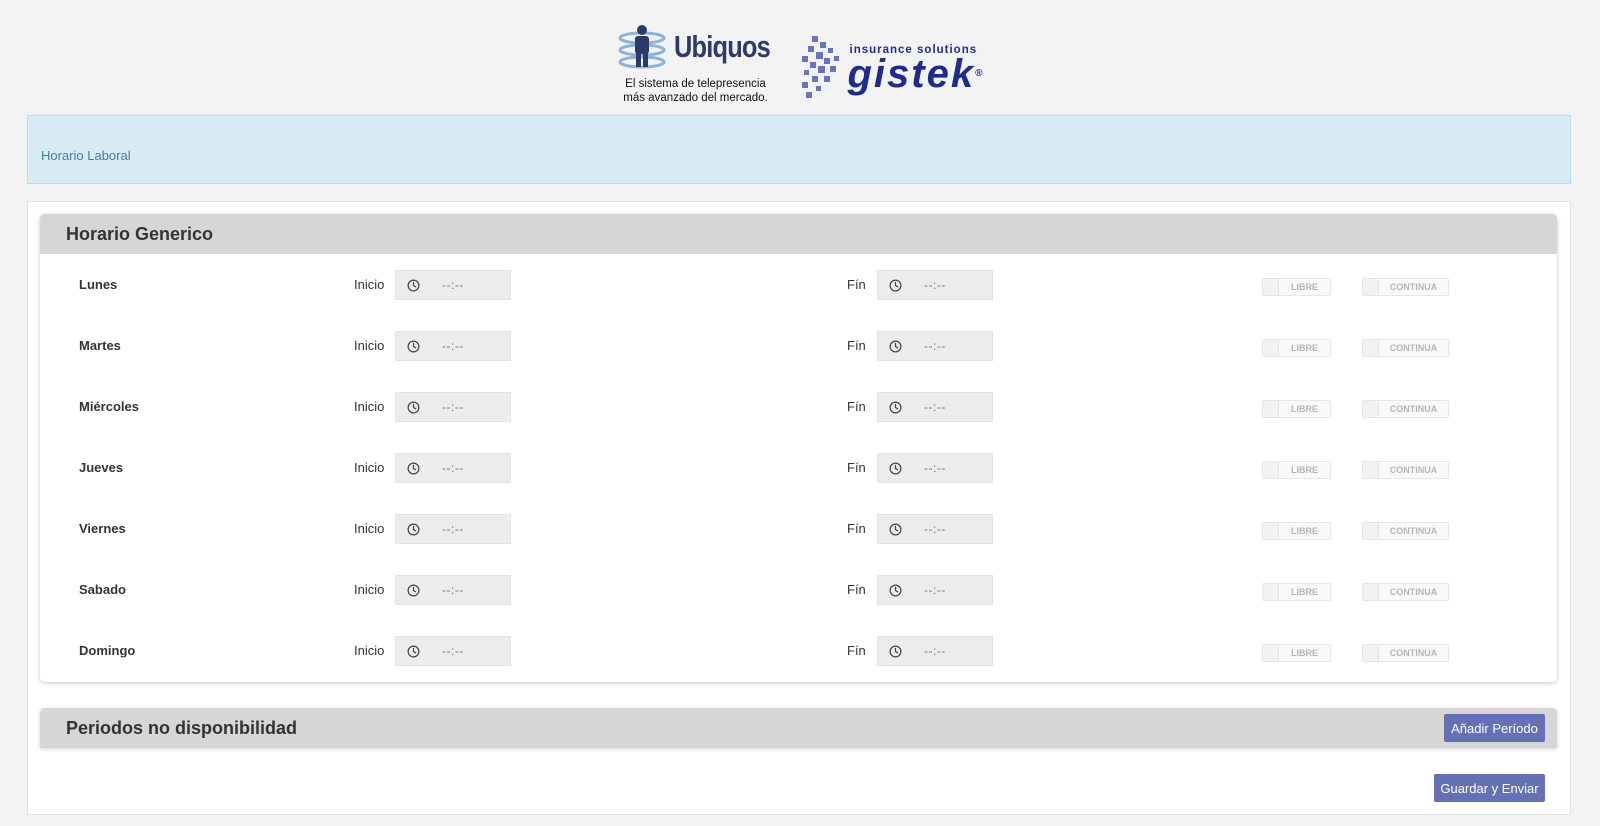  I want to click on ubiquos-brand-name: Ubiquos, so click(722, 46).